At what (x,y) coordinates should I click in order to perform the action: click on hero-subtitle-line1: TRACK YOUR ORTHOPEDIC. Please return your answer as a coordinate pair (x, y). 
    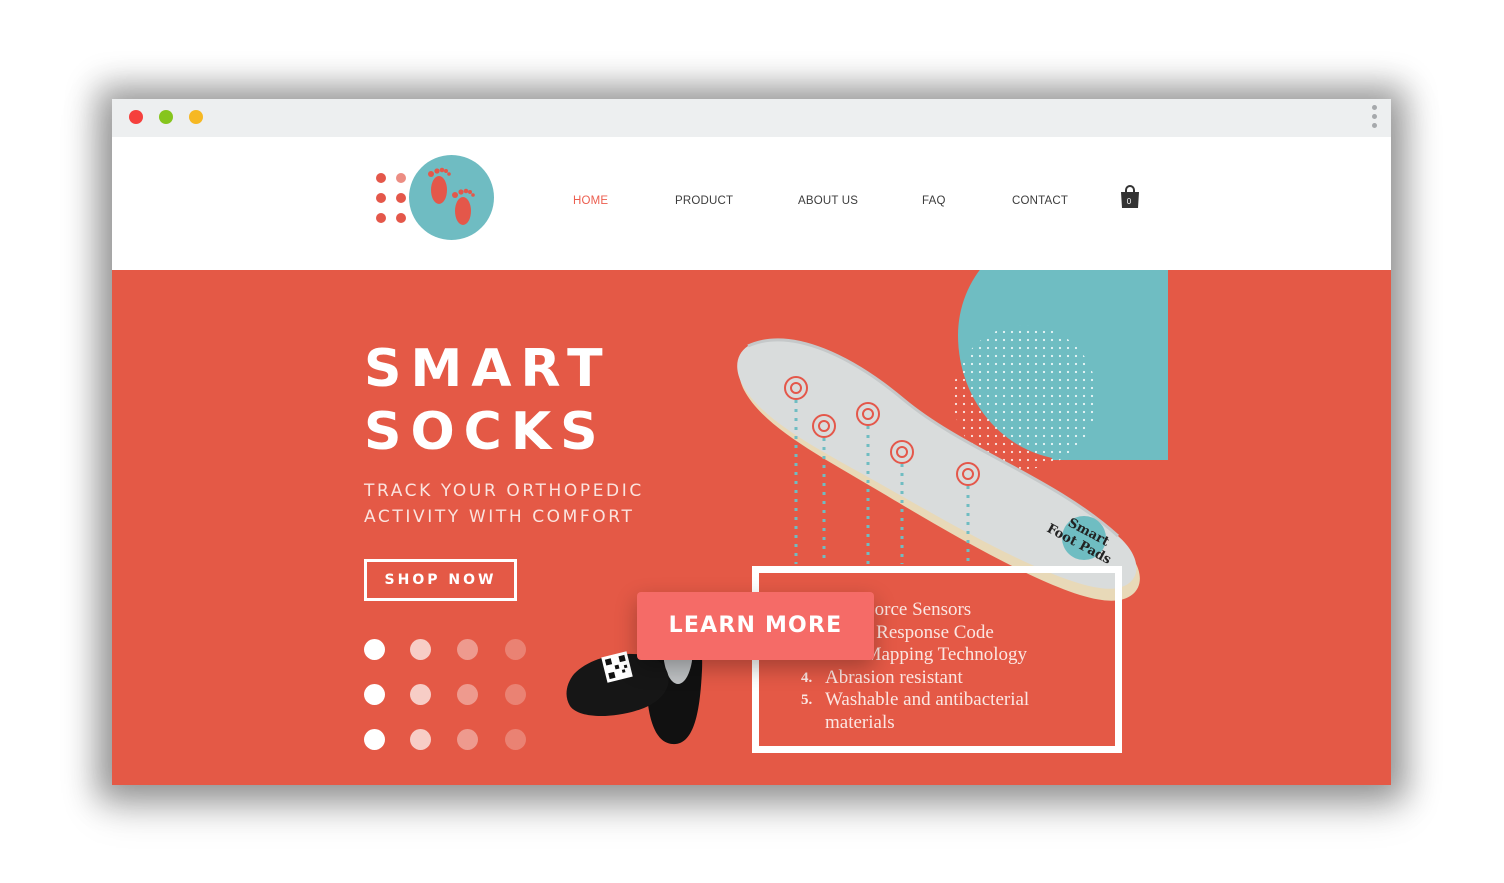
    Looking at the image, I should click on (504, 491).